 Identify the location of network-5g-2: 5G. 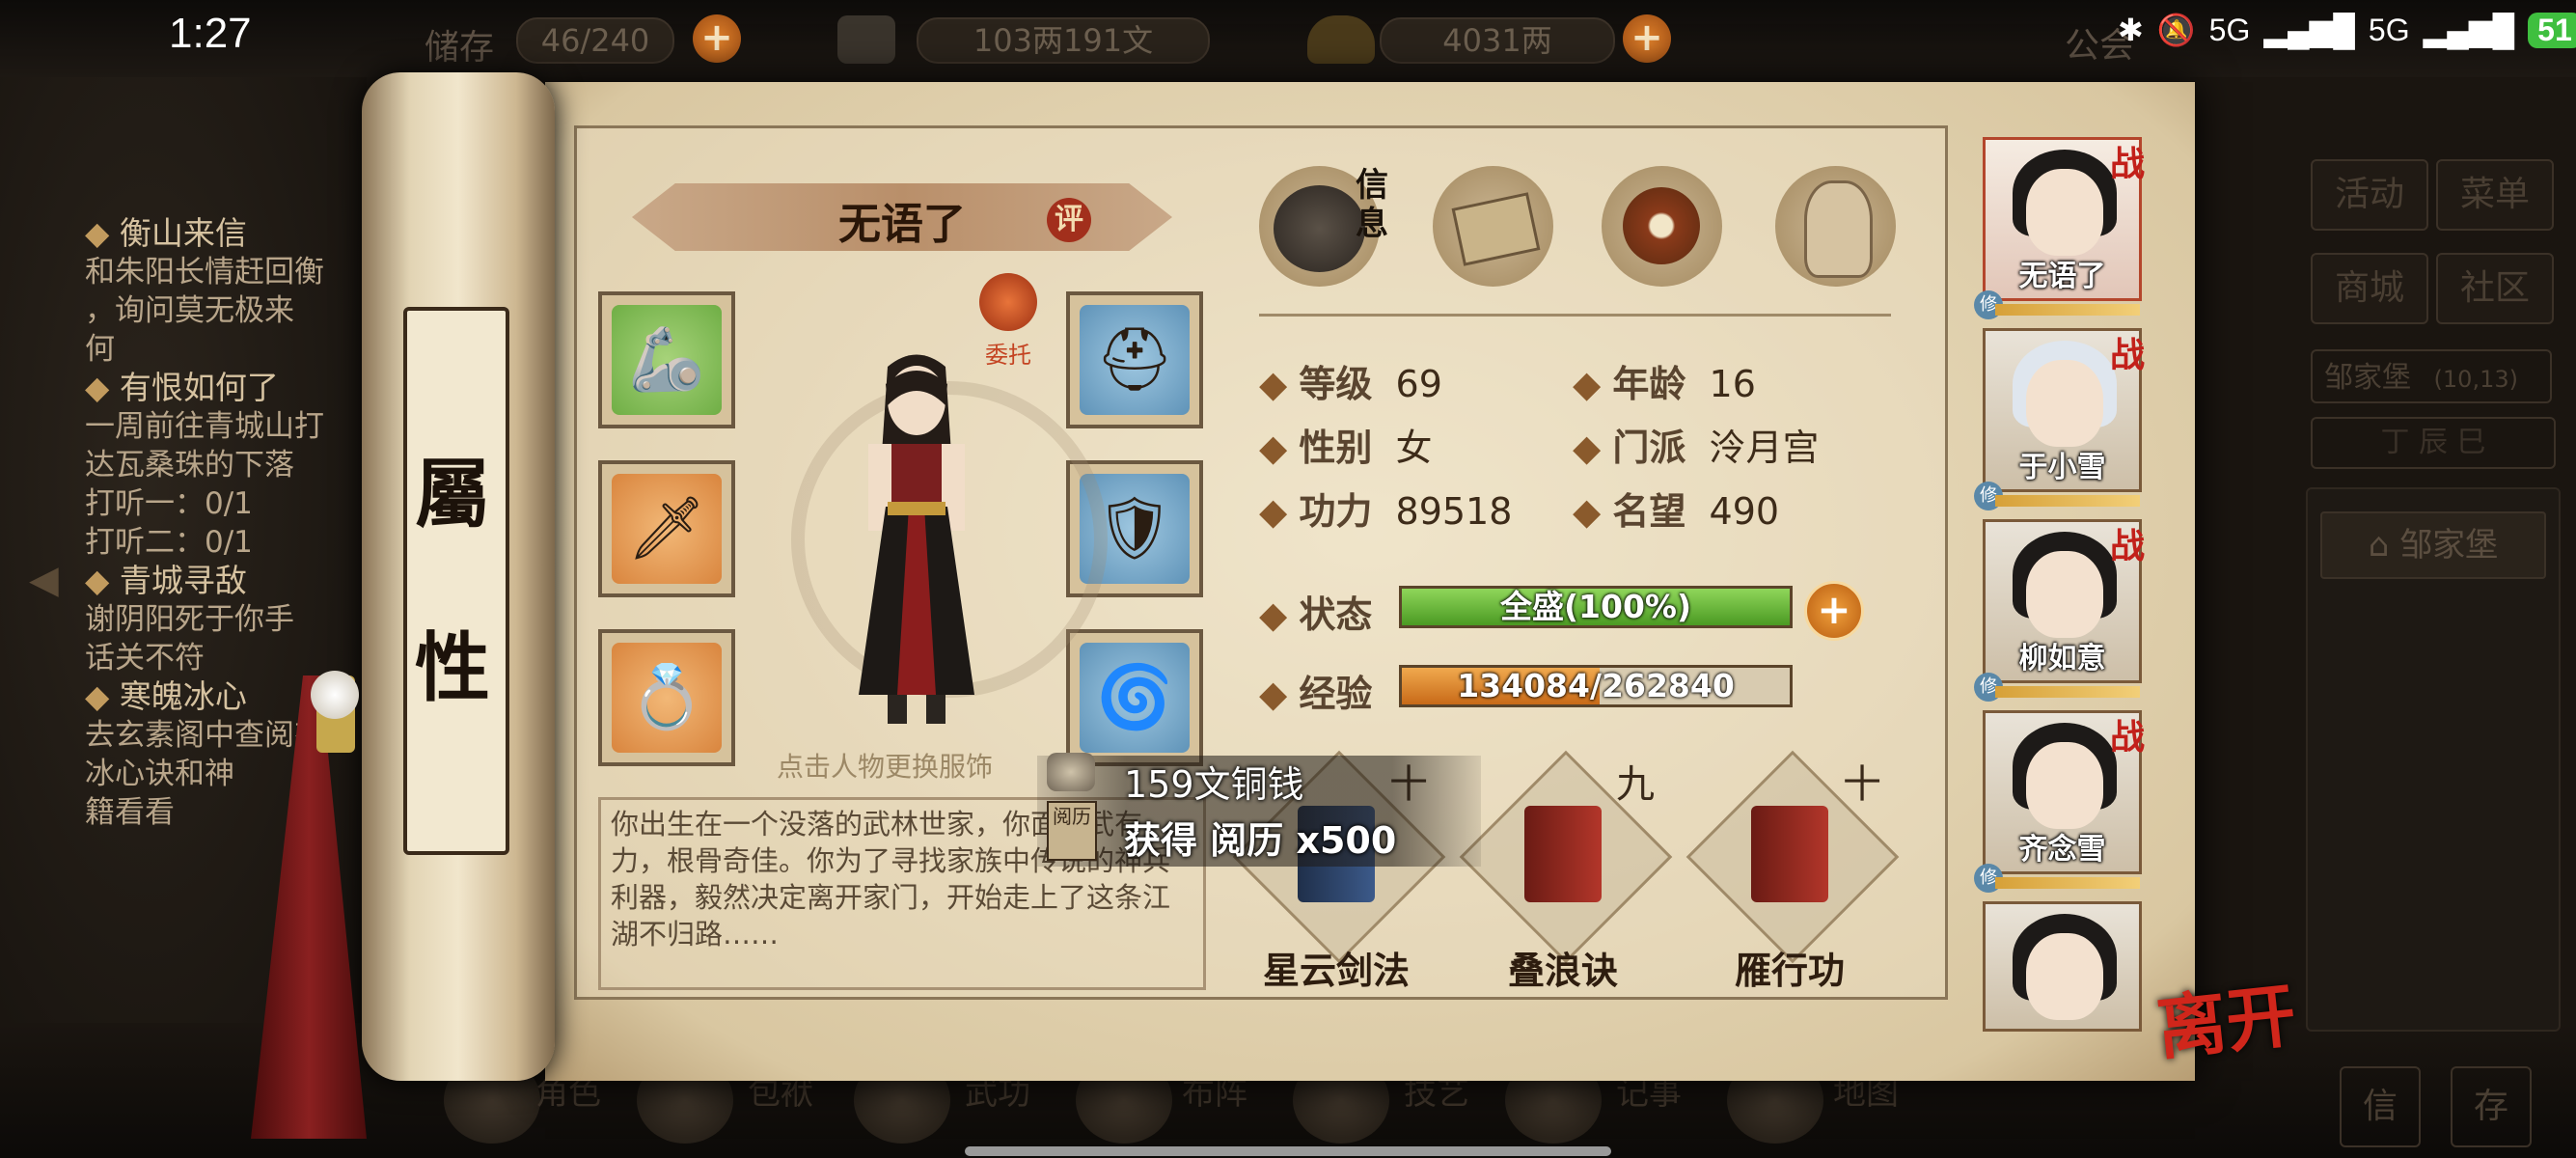
(2389, 29).